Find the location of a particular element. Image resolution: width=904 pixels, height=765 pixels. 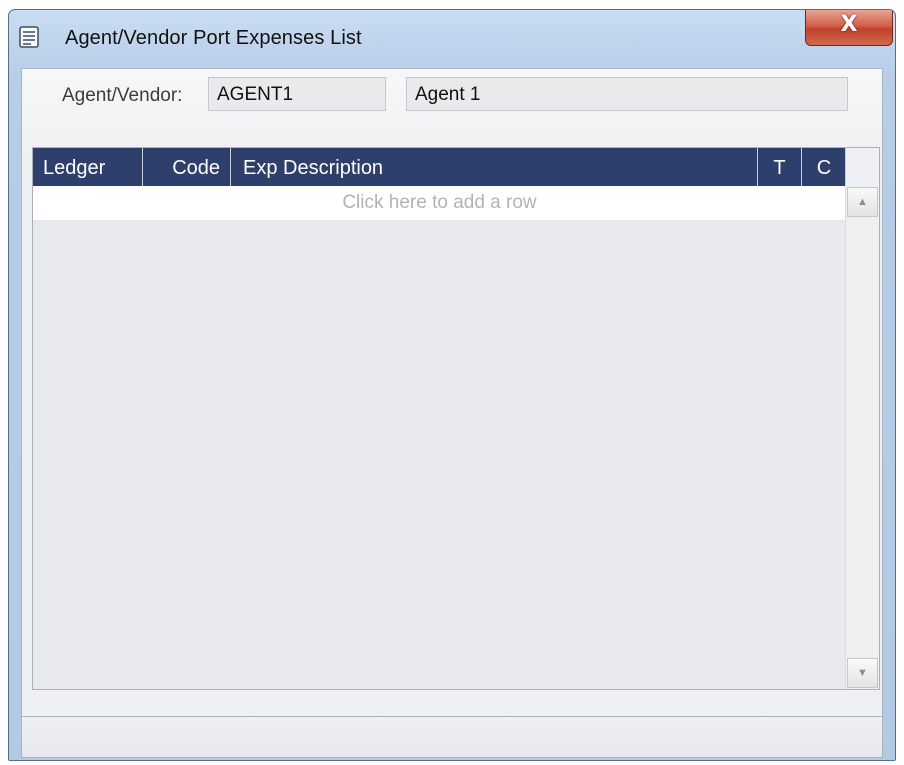

agent-vendor-label: Agent/Vendor: is located at coordinates (122, 95).